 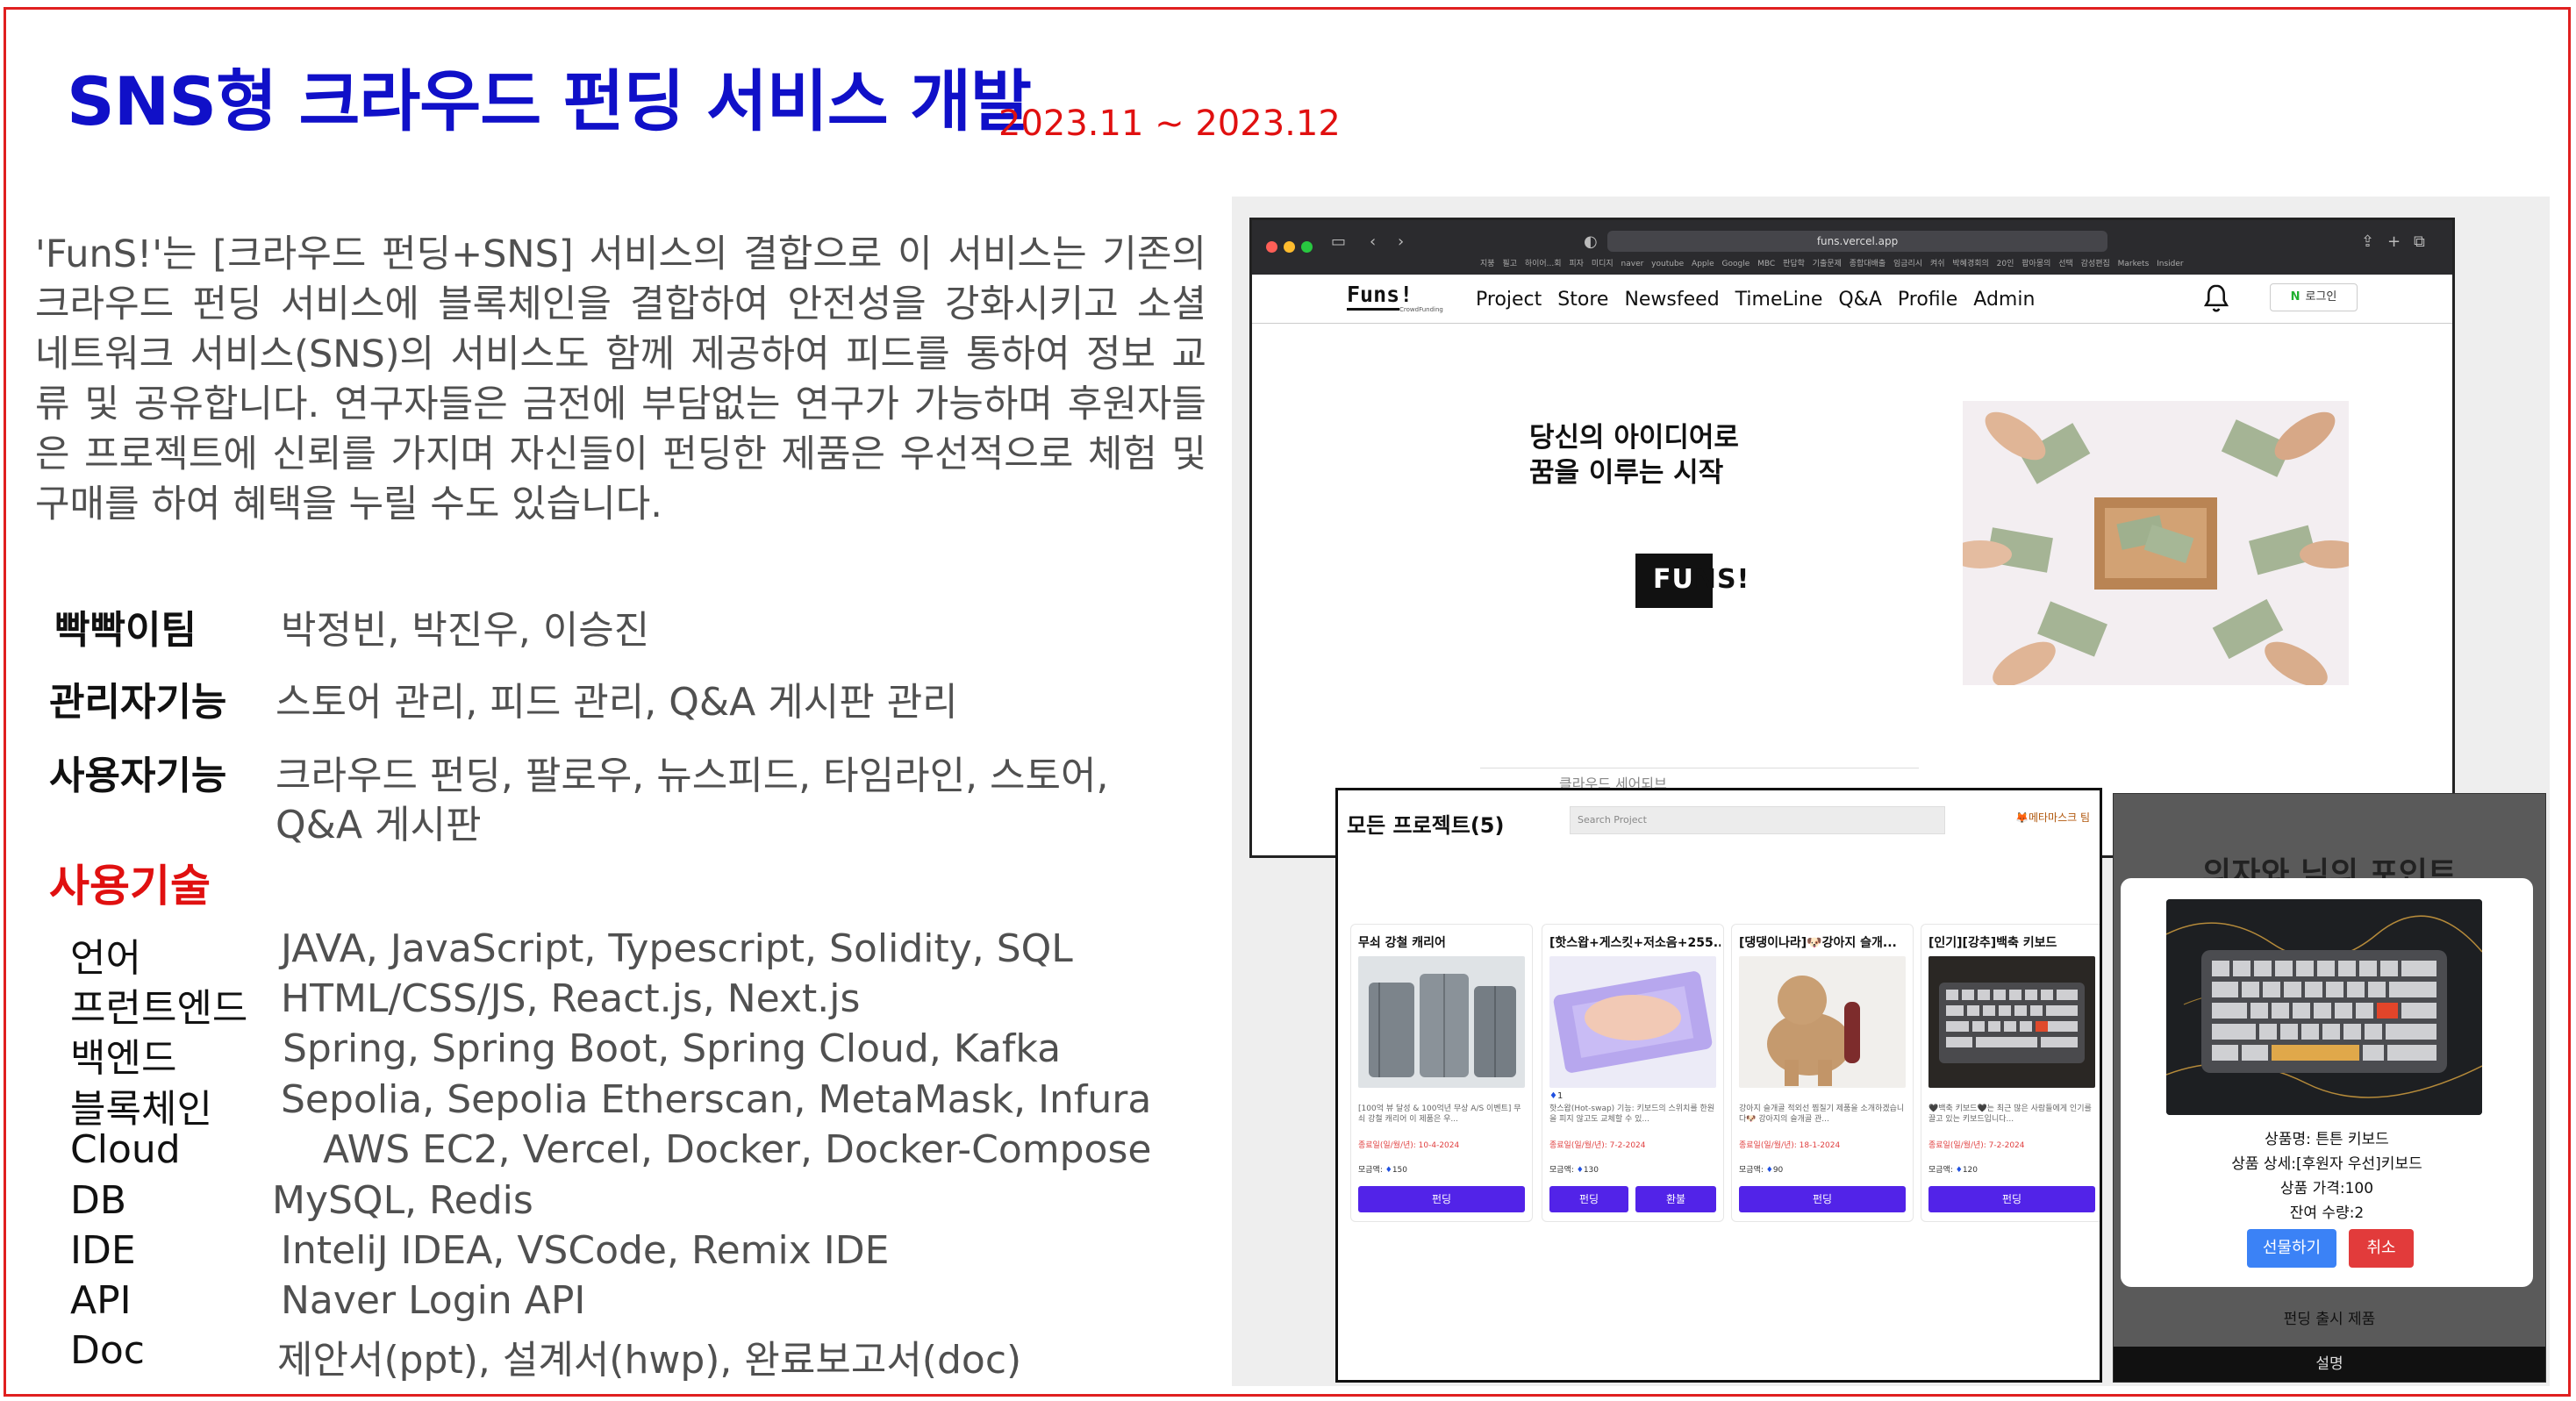 I want to click on amount-value: 130, so click(x=1591, y=1170).